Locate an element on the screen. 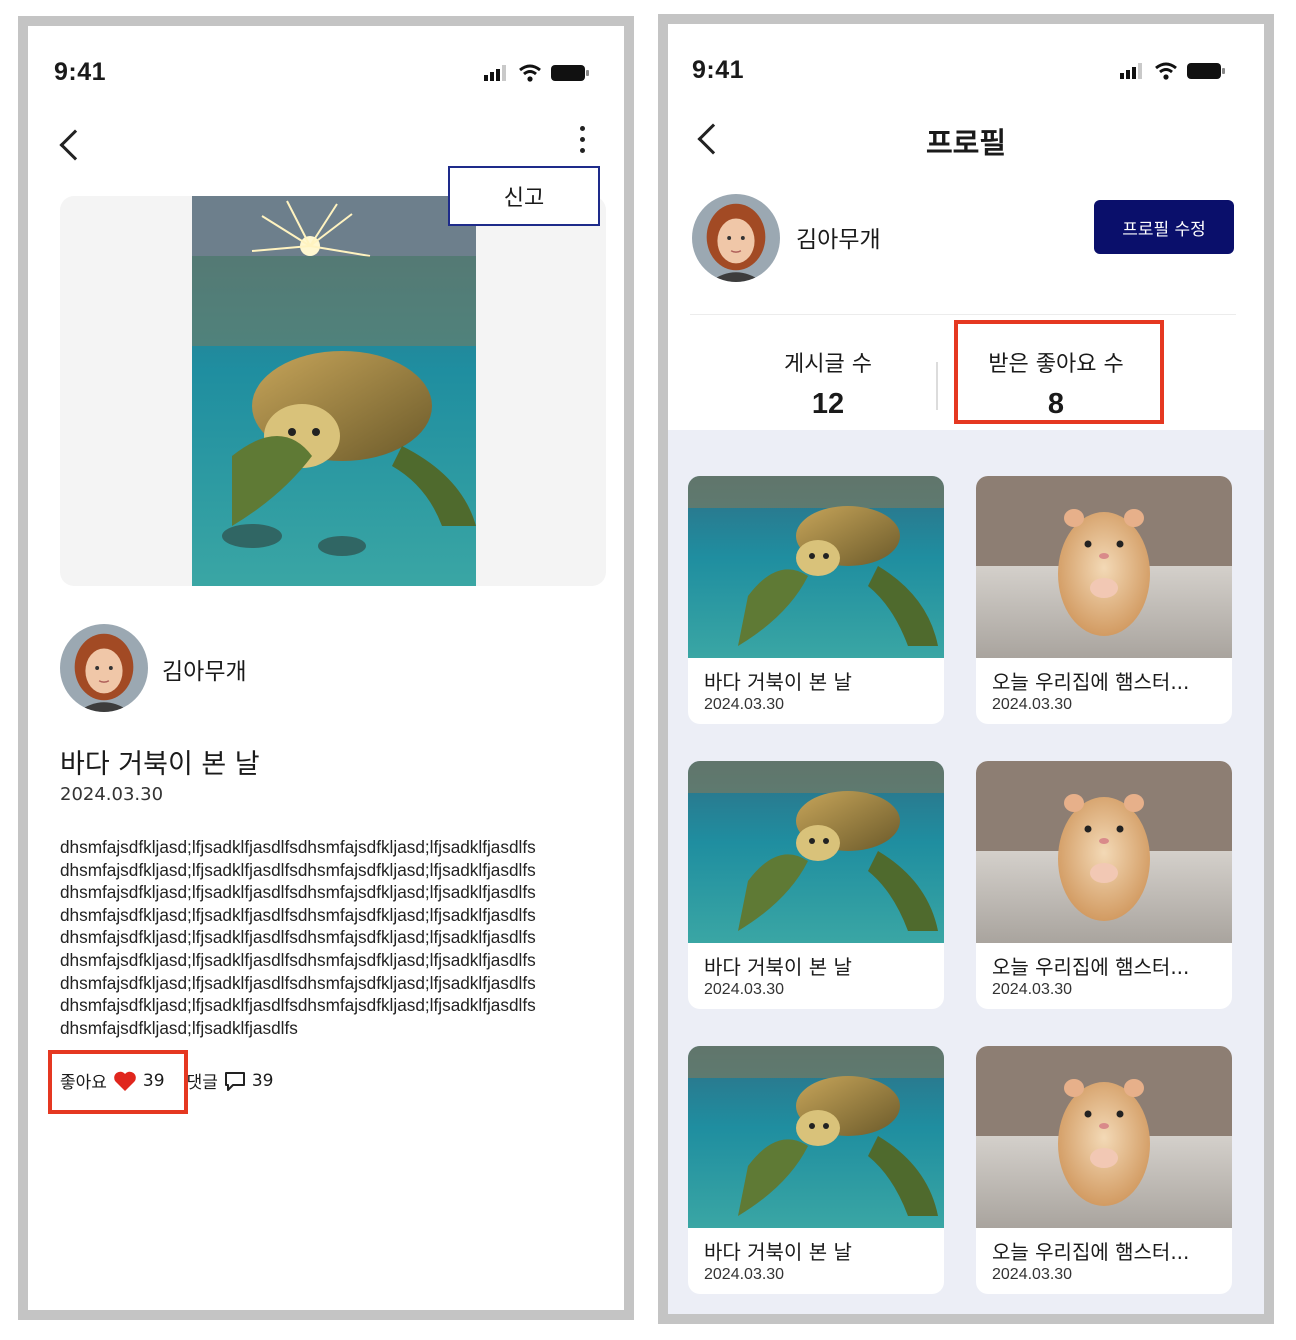 The width and height of the screenshot is (1296, 1340). profile-avatar is located at coordinates (736, 238).